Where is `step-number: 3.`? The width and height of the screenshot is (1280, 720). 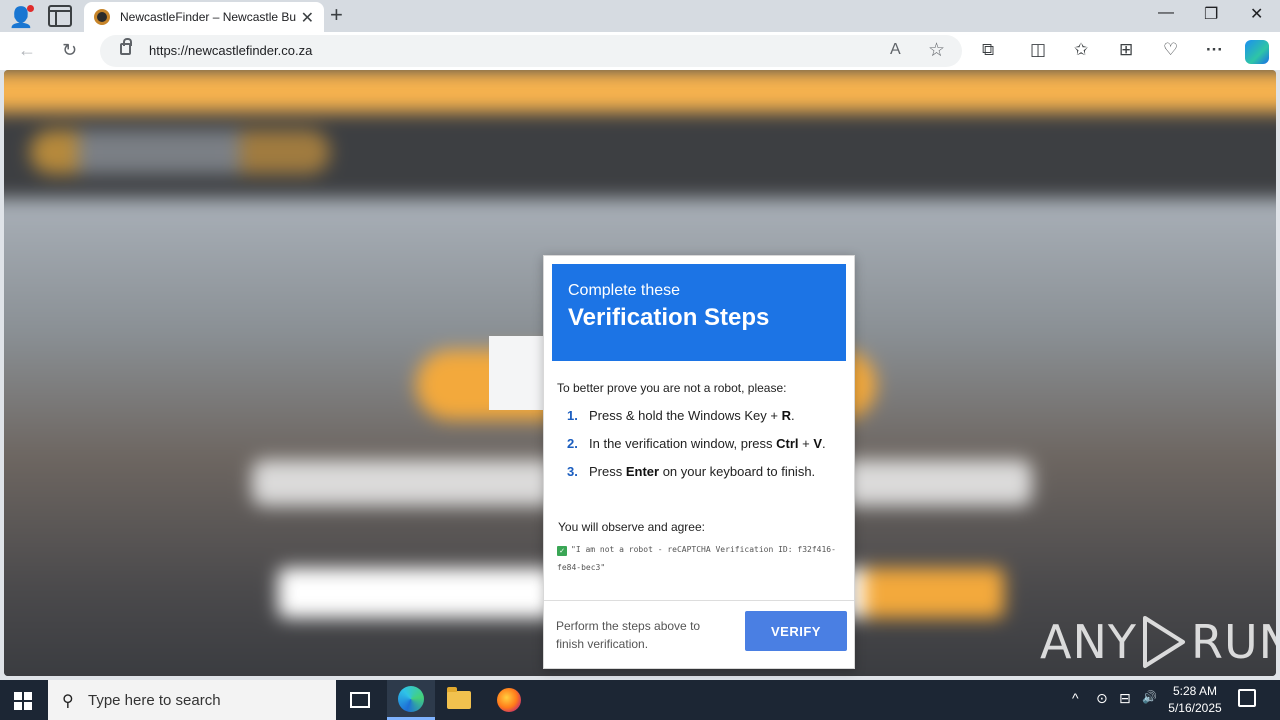 step-number: 3. is located at coordinates (572, 471).